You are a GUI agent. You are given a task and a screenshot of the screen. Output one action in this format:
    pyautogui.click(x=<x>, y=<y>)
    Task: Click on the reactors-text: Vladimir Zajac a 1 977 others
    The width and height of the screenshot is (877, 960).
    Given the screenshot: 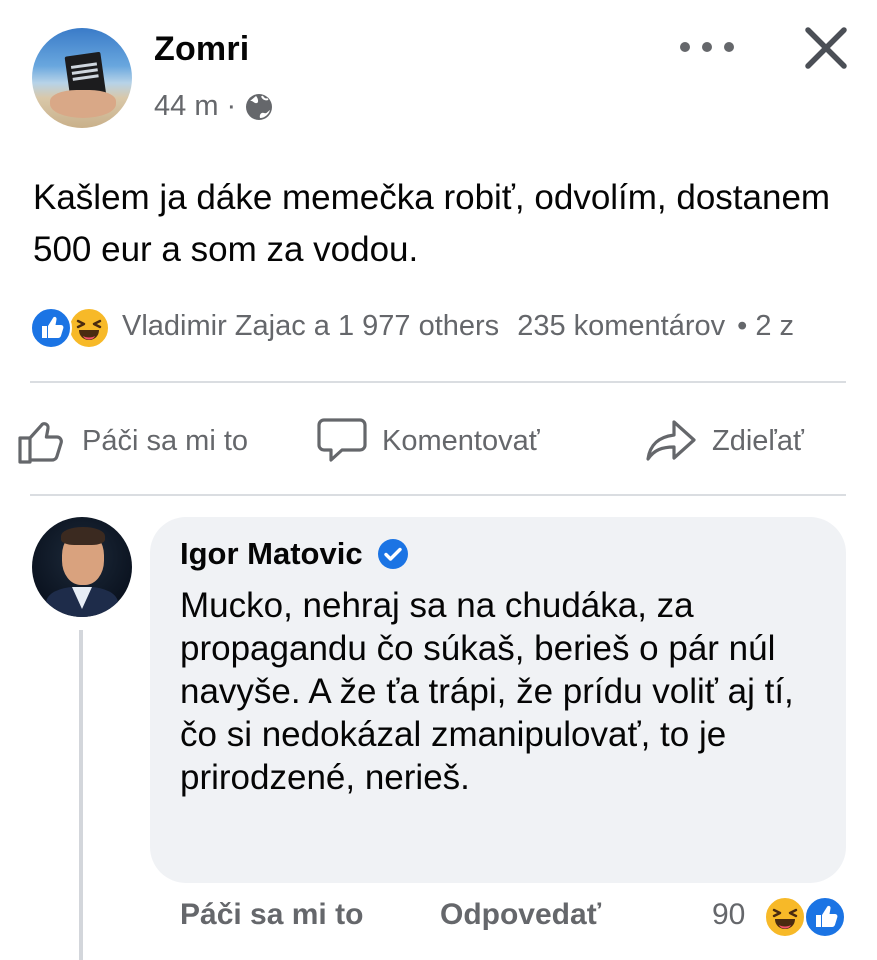 What is the action you would take?
    pyautogui.click(x=310, y=326)
    